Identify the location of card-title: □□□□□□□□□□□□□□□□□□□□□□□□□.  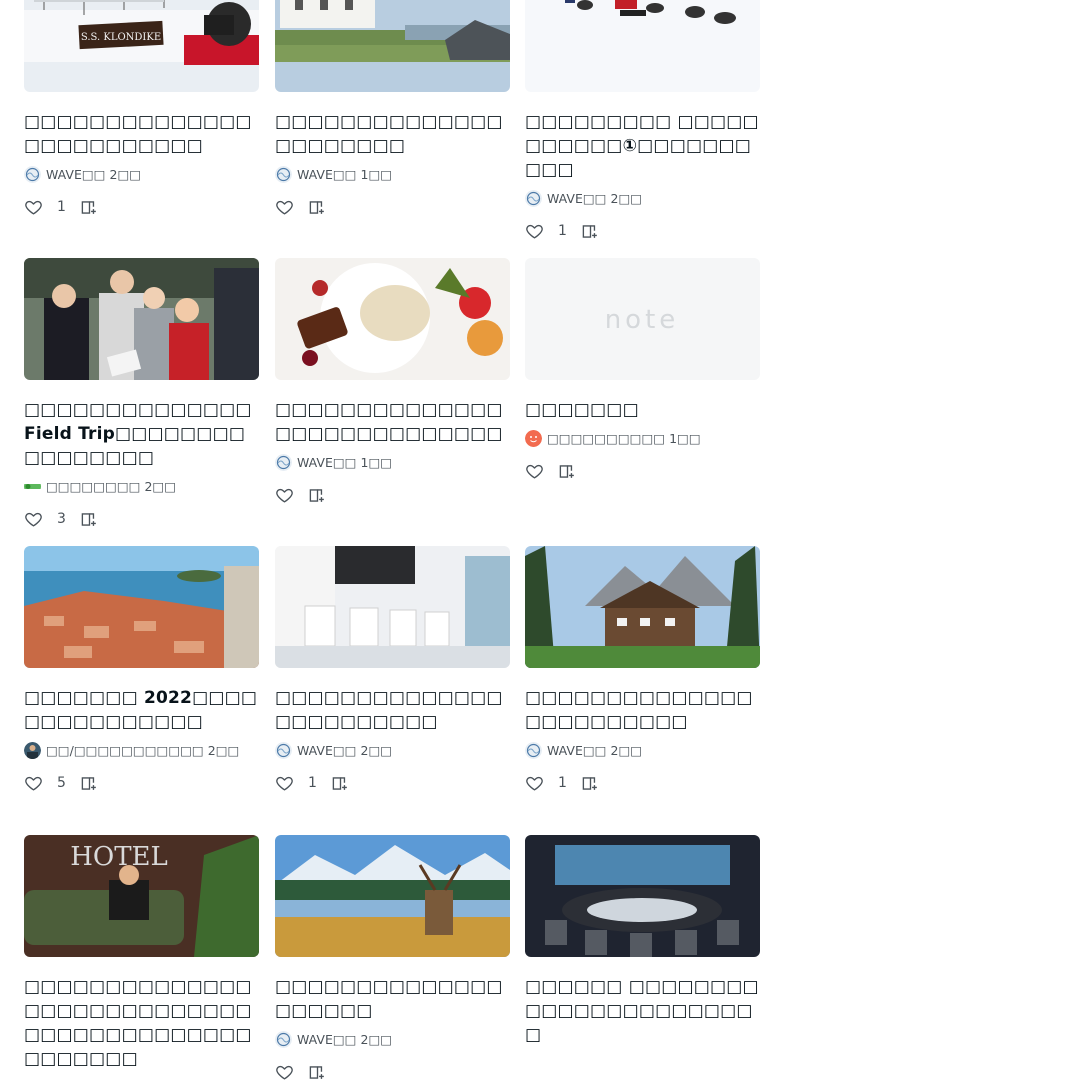
(141, 134).